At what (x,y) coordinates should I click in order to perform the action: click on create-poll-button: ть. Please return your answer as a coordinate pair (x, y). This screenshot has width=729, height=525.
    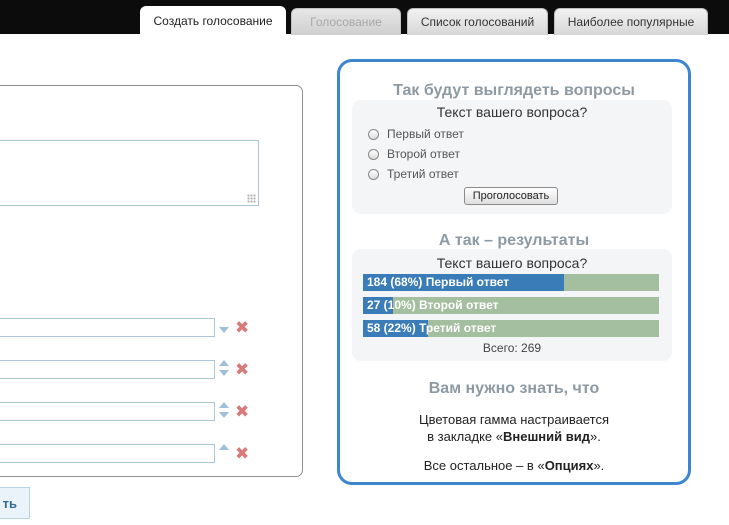
    Looking at the image, I should click on (15, 503).